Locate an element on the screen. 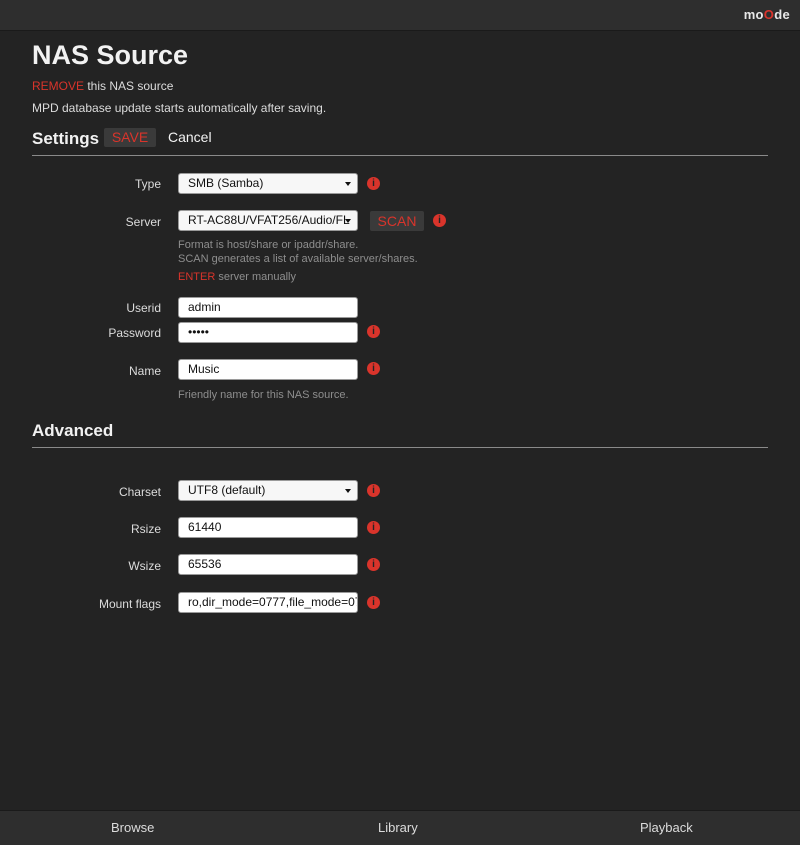 This screenshot has height=845, width=800. nav-browse: Browse is located at coordinates (132, 827).